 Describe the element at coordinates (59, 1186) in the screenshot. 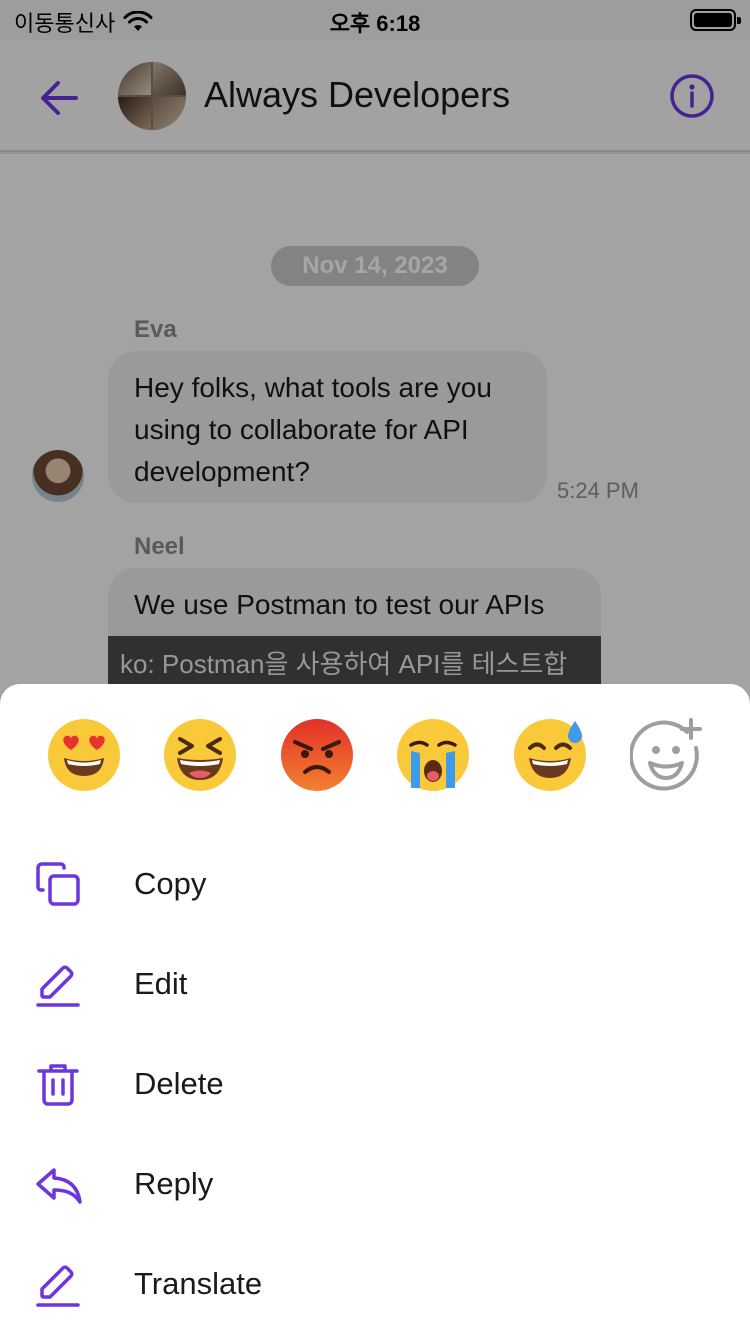

I see `reply-icon` at that location.